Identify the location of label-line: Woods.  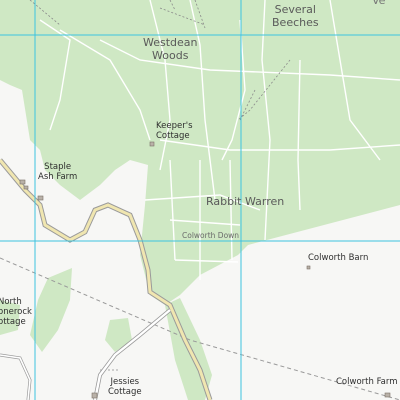
(170, 56).